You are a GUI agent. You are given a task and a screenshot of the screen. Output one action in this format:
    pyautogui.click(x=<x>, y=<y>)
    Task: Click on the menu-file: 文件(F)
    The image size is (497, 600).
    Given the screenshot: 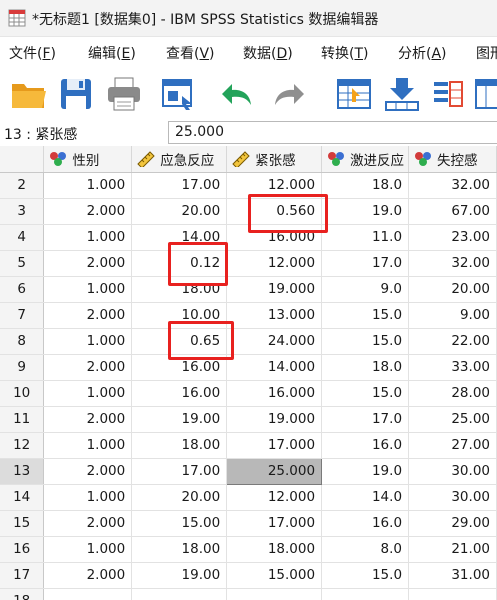 What is the action you would take?
    pyautogui.click(x=32, y=53)
    